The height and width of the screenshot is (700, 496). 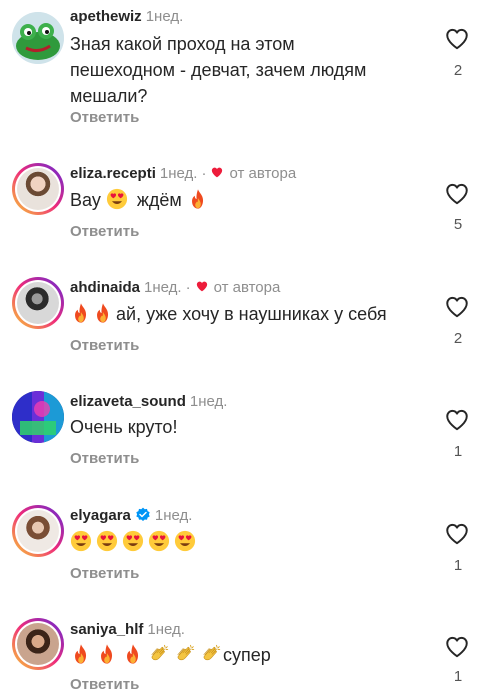 What do you see at coordinates (143, 515) in the screenshot?
I see `verified-badge-icon` at bounding box center [143, 515].